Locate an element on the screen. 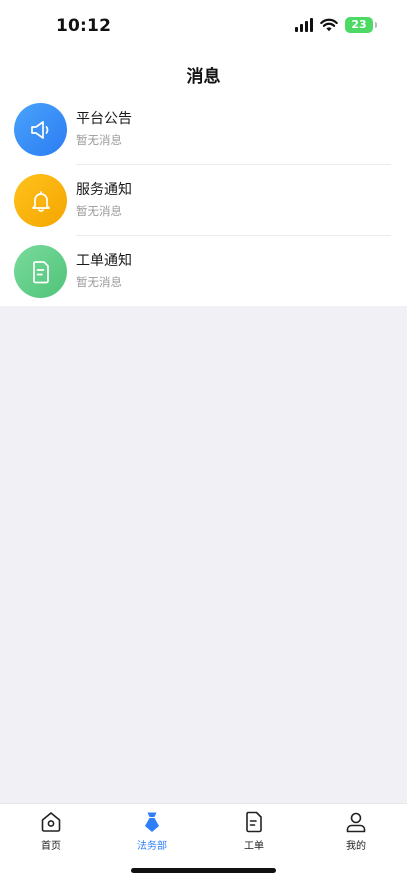 This screenshot has width=407, height=884. status-time: 10:12 is located at coordinates (84, 26).